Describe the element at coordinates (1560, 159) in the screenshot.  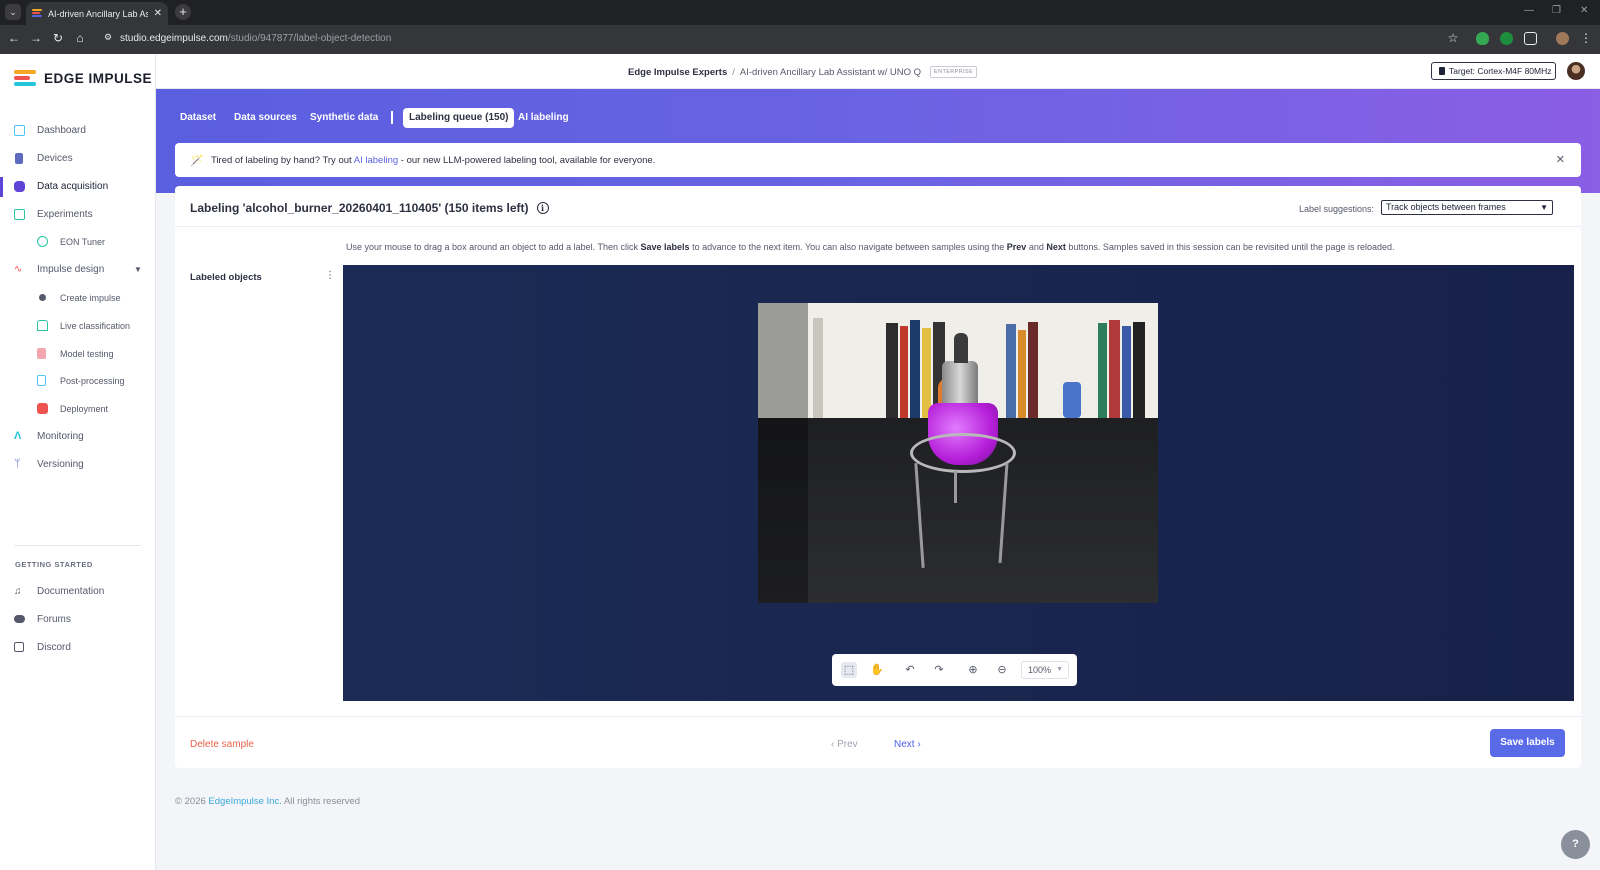
I see `close-banner-icon: ✕` at that location.